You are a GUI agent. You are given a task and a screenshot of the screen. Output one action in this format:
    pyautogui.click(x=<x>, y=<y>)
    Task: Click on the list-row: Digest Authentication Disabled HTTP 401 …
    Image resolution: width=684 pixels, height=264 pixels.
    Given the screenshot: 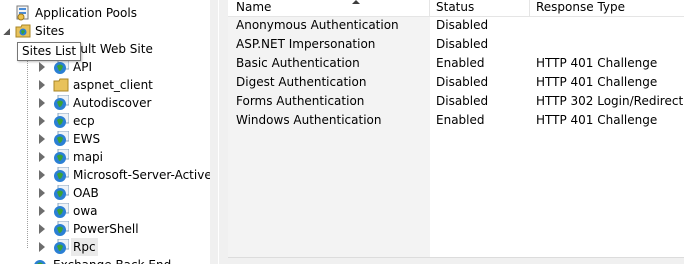 What is the action you would take?
    pyautogui.click(x=456, y=82)
    